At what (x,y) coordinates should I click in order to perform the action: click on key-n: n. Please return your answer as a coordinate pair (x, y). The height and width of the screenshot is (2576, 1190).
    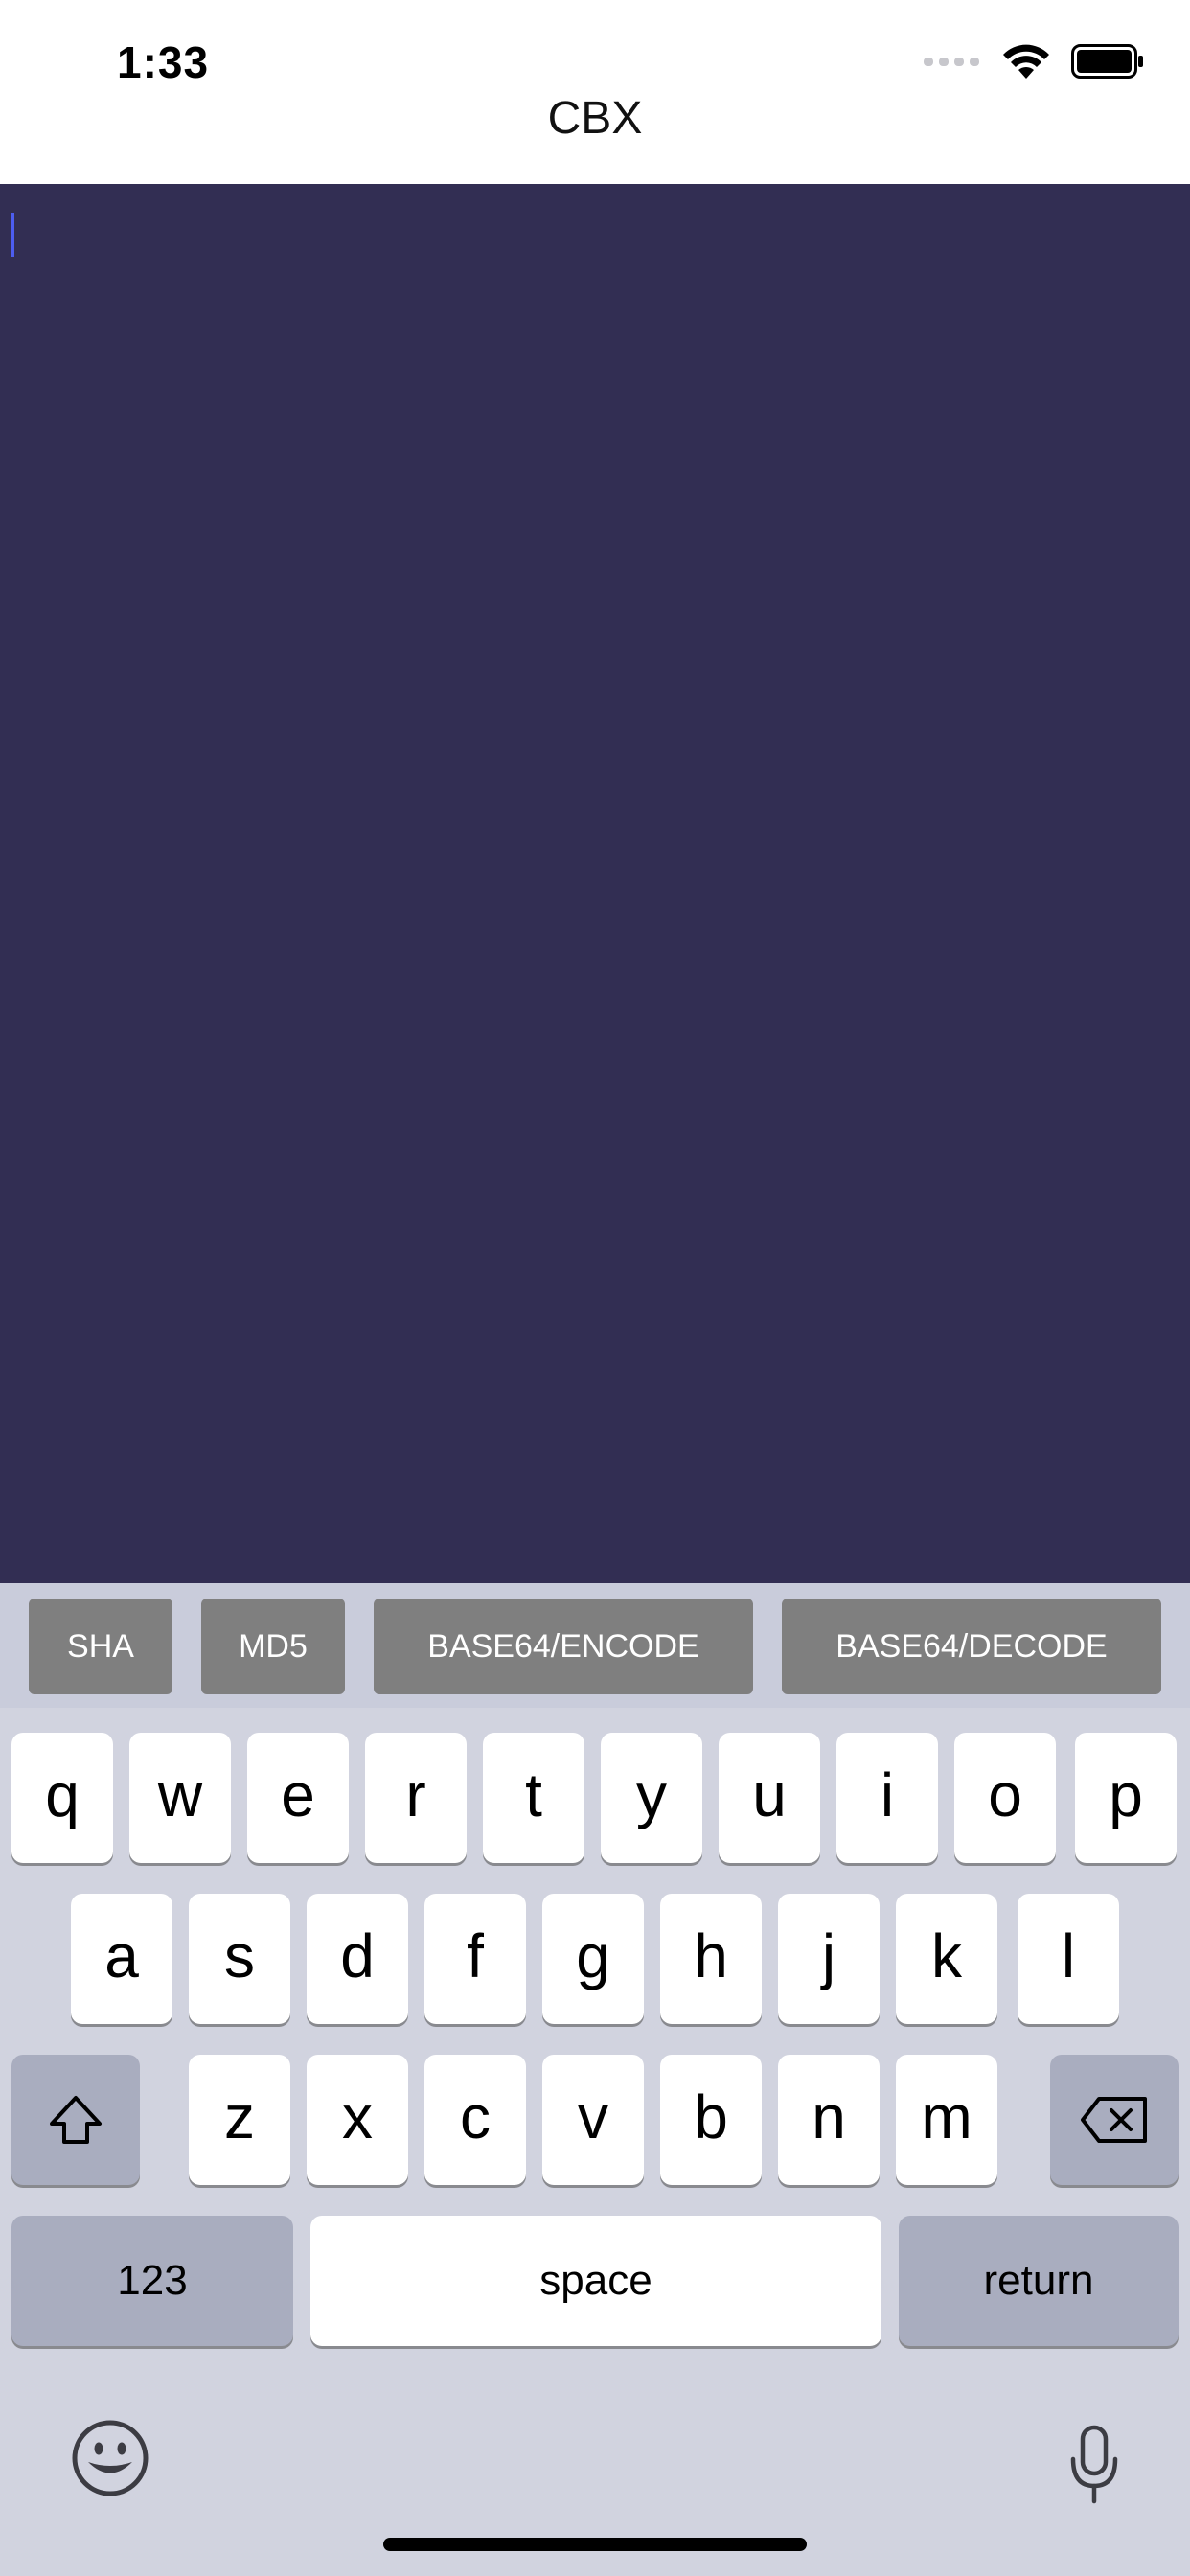
    Looking at the image, I should click on (829, 2120).